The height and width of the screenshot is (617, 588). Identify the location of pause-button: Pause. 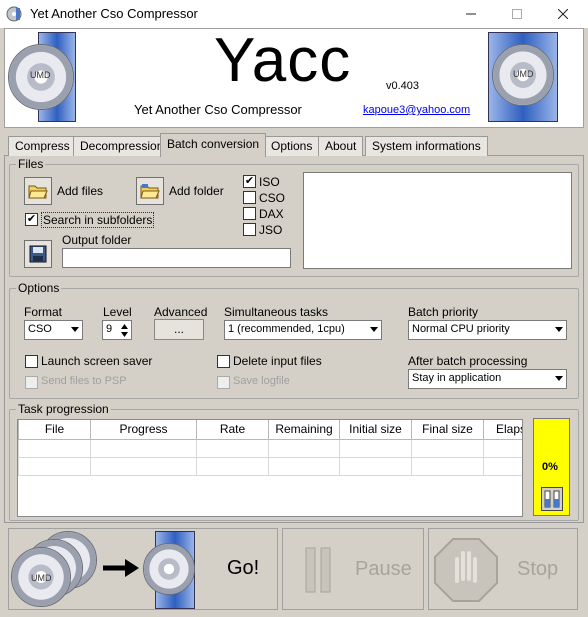
(353, 569).